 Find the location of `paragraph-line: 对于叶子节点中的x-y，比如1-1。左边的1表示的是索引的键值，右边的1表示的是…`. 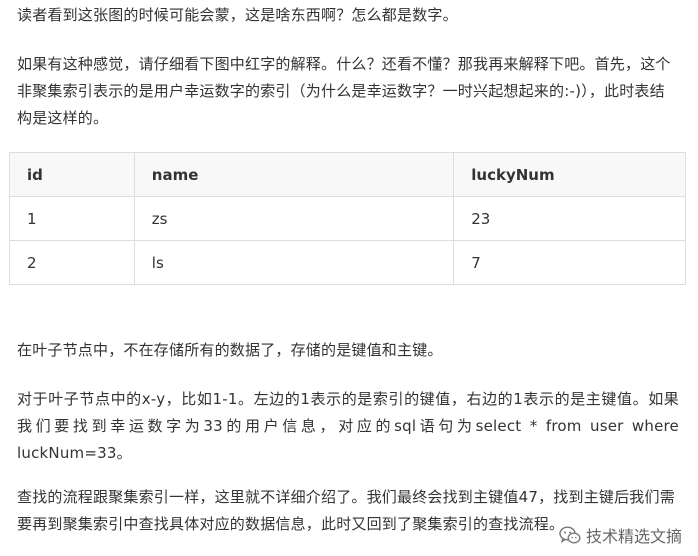

paragraph-line: 对于叶子节点中的x-y，比如1-1。左边的1表示的是索引的键值，右边的1表示的是… is located at coordinates (348, 399).